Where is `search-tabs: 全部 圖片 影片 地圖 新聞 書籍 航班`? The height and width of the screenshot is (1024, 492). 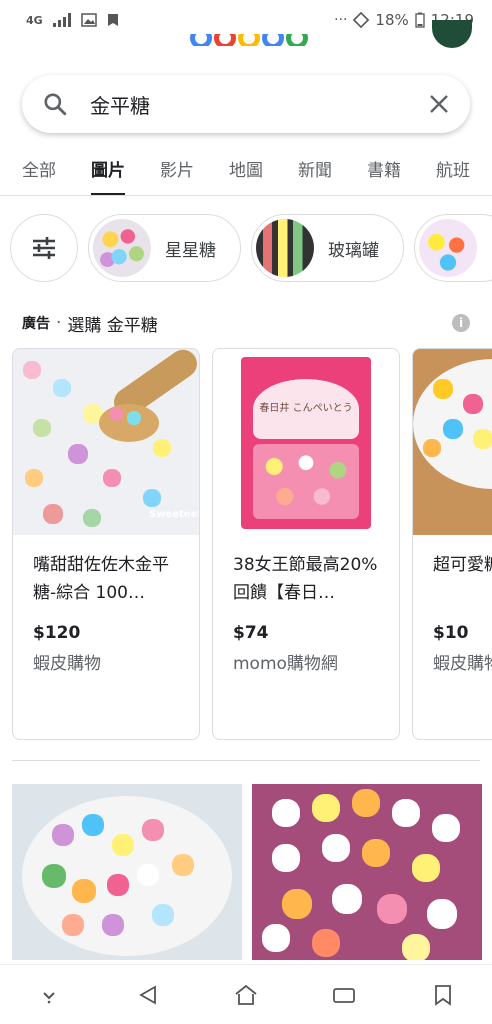 search-tabs: 全部 圖片 影片 地圖 新聞 書籍 航班 is located at coordinates (246, 173).